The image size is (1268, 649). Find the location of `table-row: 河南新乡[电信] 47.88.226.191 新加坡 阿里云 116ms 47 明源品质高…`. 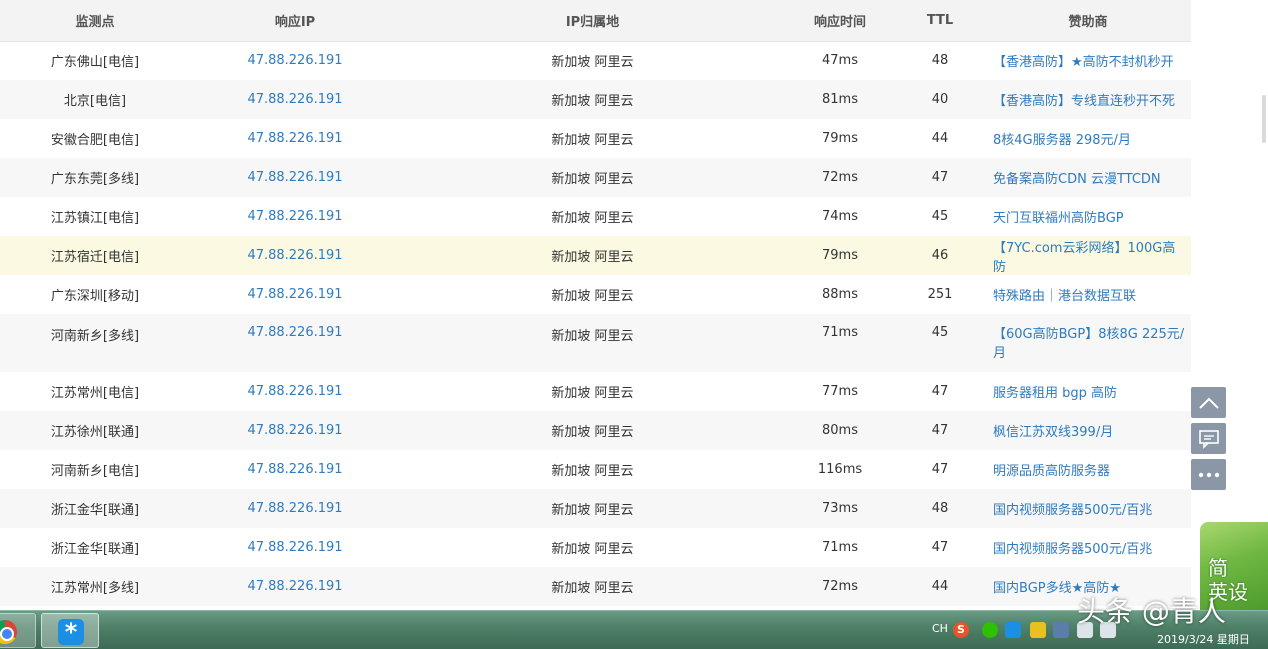

table-row: 河南新乡[电信] 47.88.226.191 新加坡 阿里云 116ms 47 明源品质高… is located at coordinates (595, 469).